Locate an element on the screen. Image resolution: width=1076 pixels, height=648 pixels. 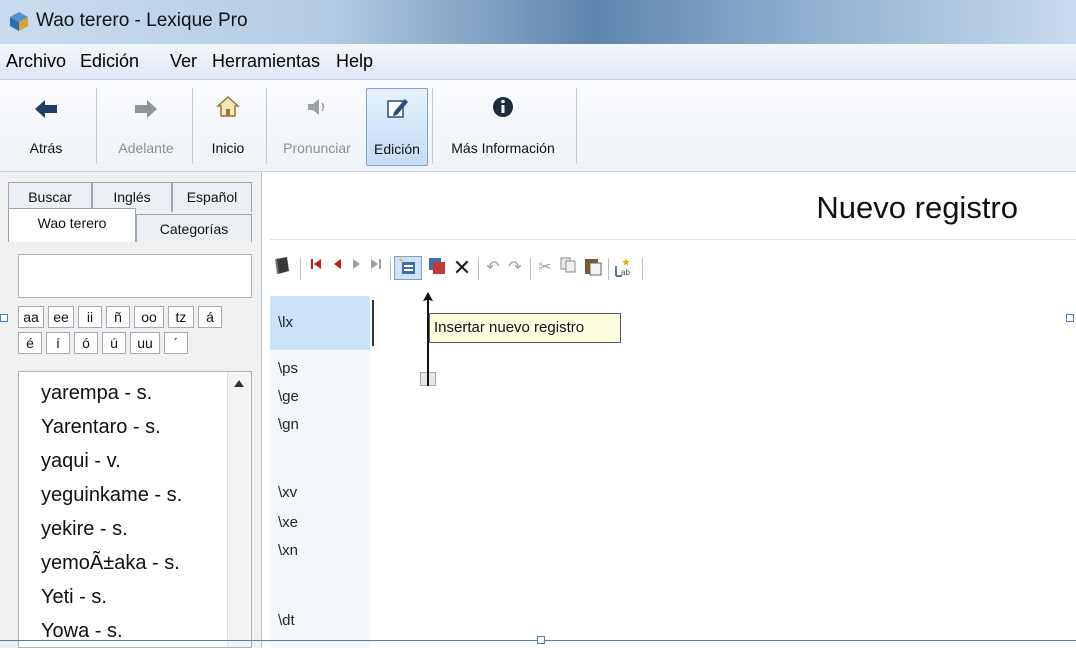
book-icon is located at coordinates (282, 268).